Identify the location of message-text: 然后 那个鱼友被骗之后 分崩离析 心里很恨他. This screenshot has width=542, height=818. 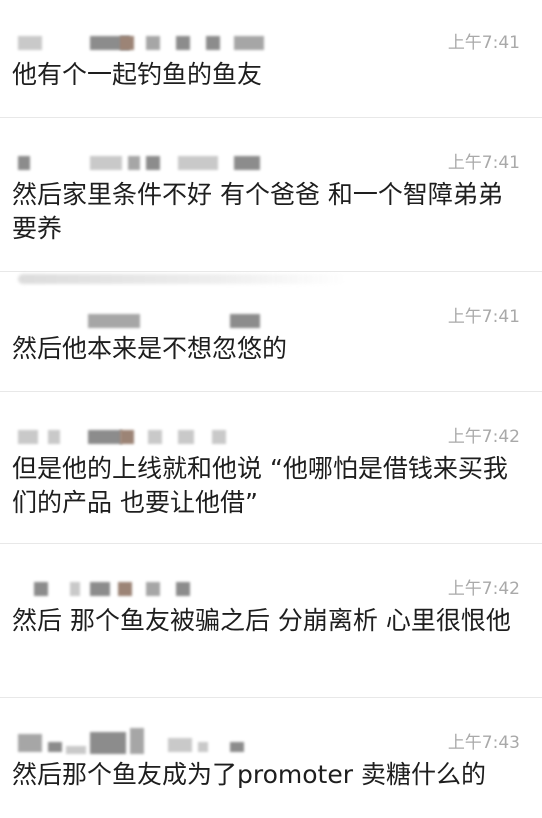
(261, 620).